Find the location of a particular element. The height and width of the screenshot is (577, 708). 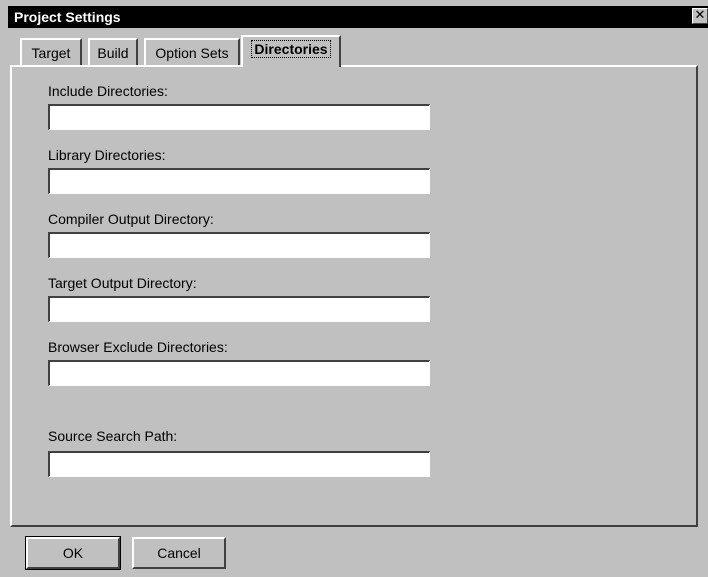

cancel-button: Cancel is located at coordinates (179, 553).